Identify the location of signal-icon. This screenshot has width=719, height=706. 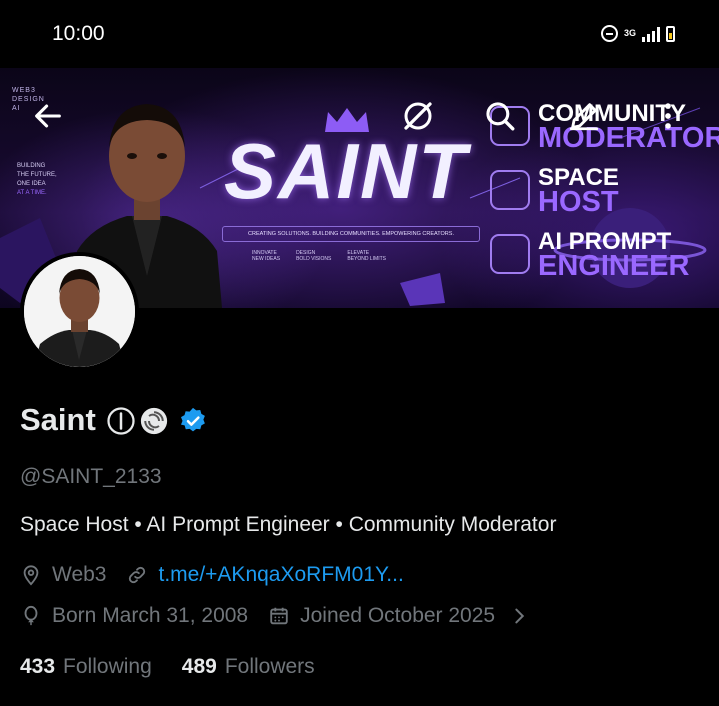
(651, 34).